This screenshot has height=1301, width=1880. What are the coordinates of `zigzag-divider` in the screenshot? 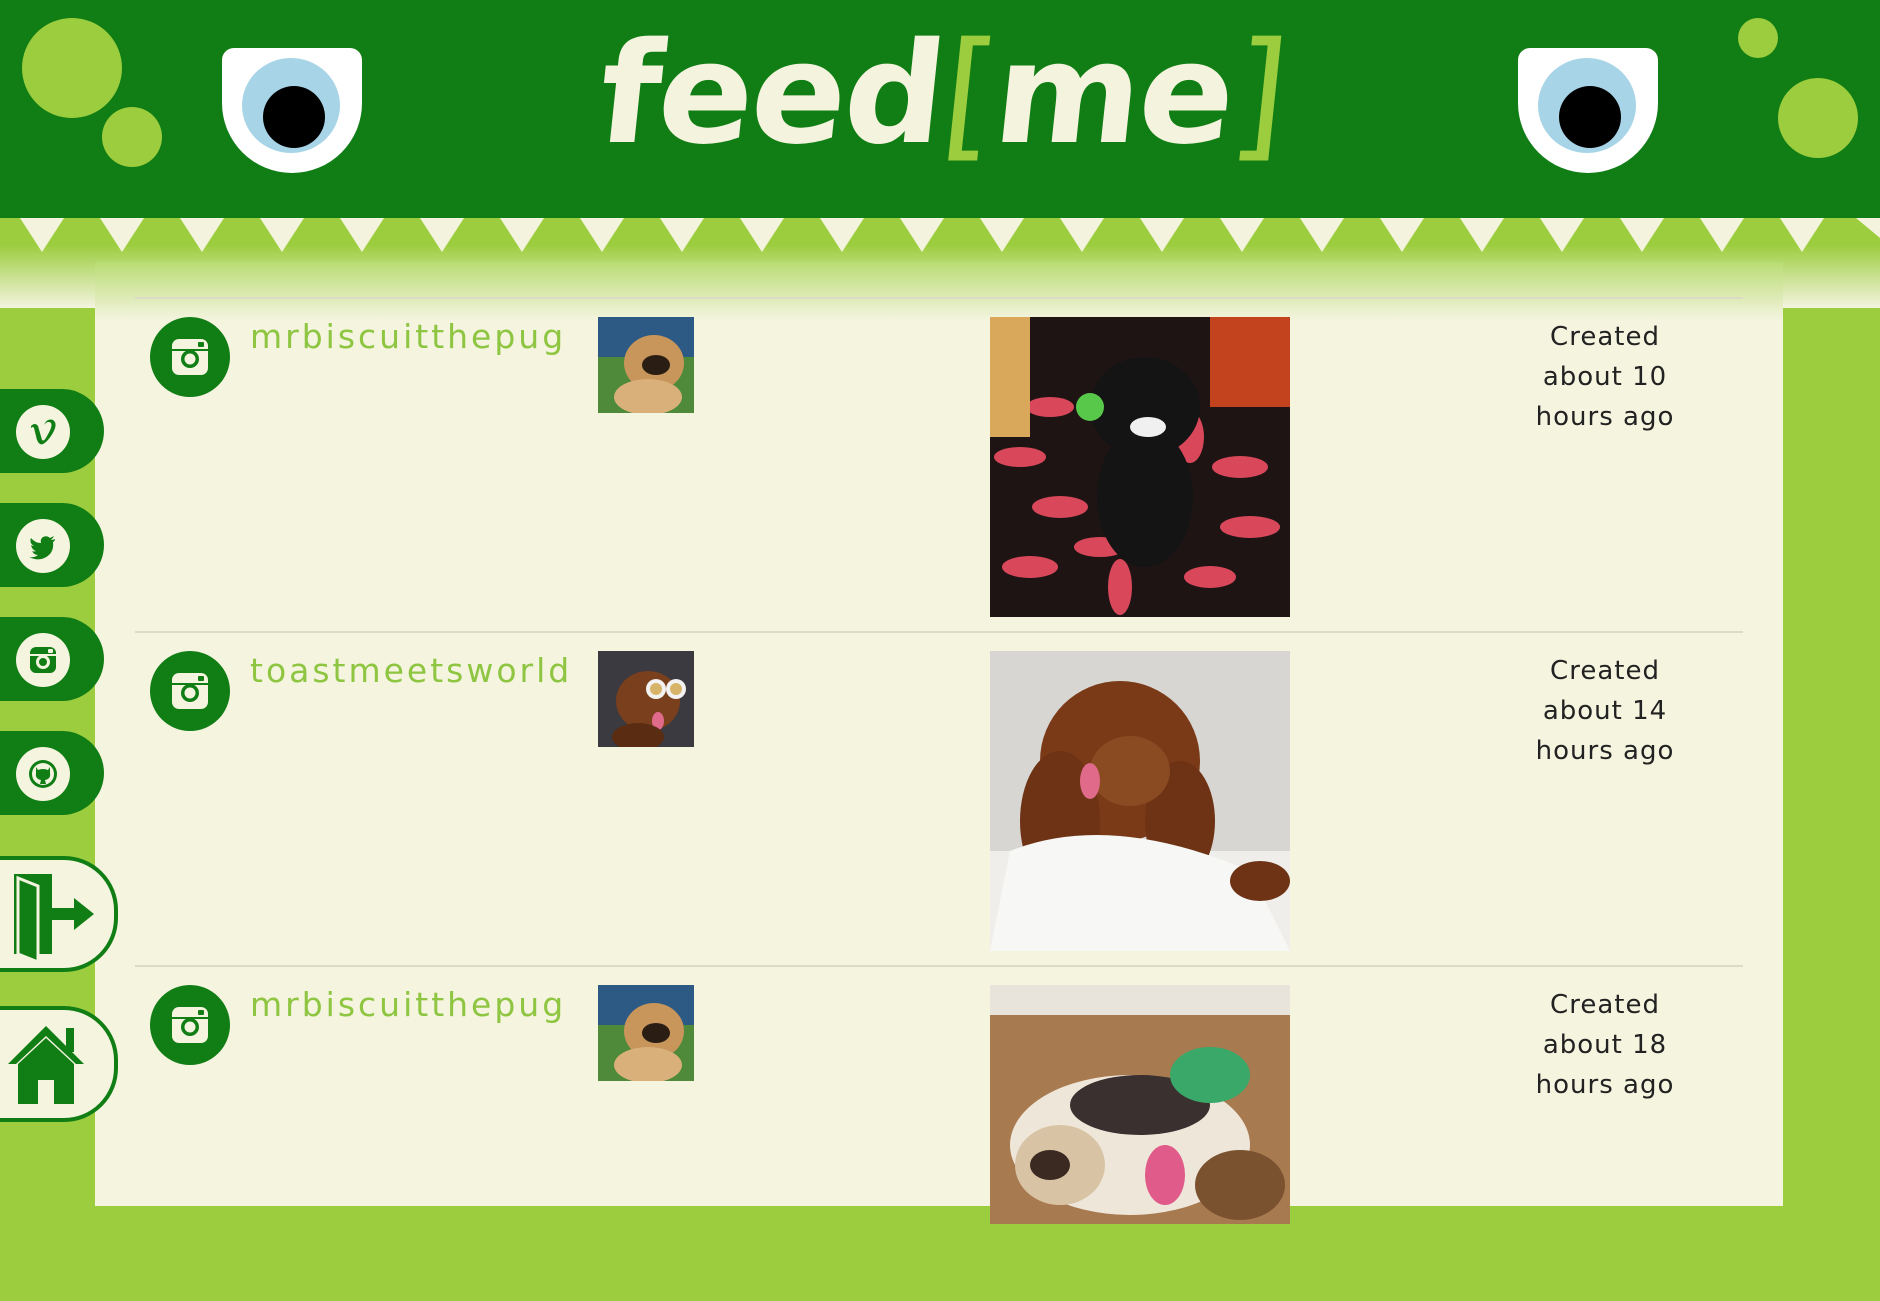 It's located at (950, 235).